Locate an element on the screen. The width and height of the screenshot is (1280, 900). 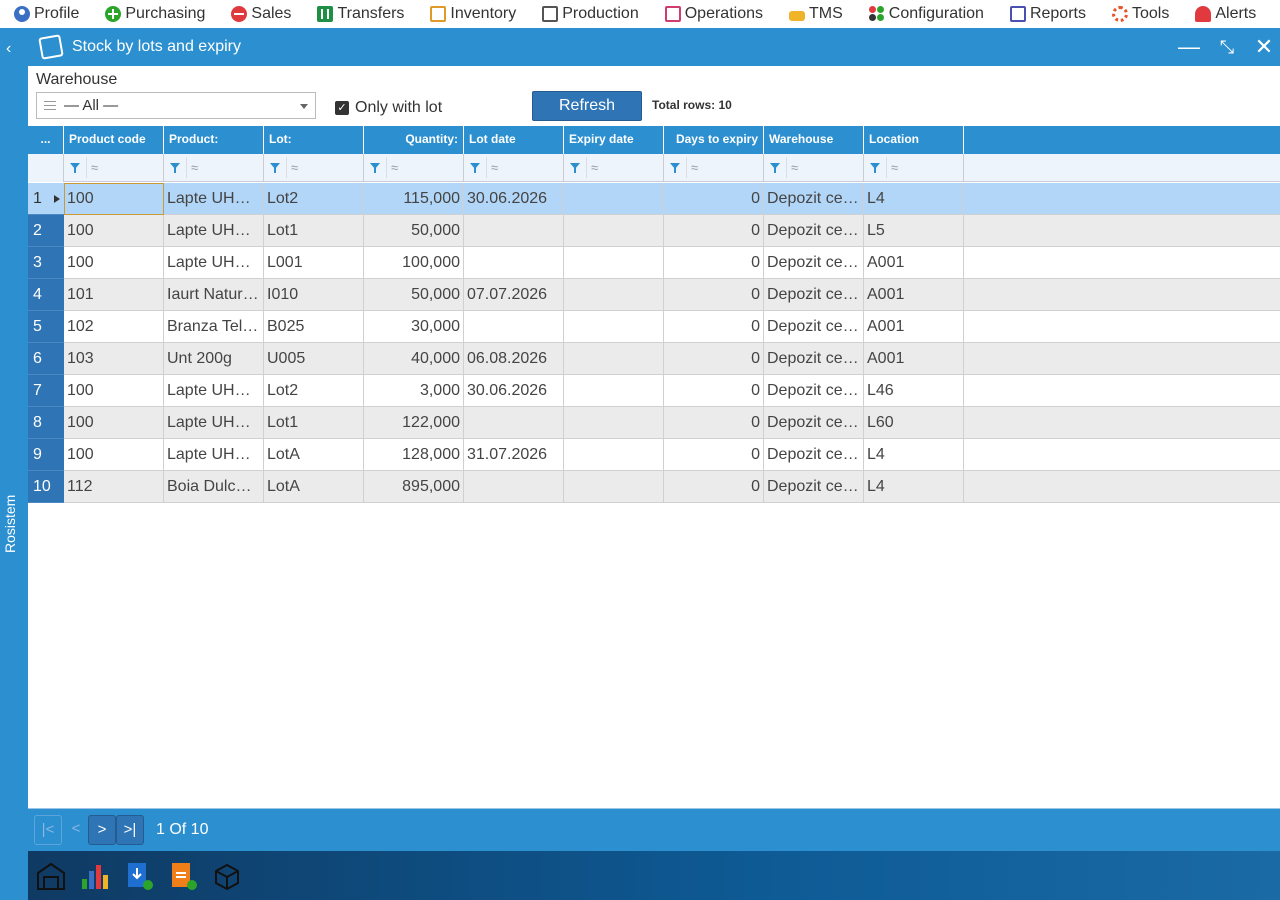
menu-production: Production is located at coordinates (589, 14).